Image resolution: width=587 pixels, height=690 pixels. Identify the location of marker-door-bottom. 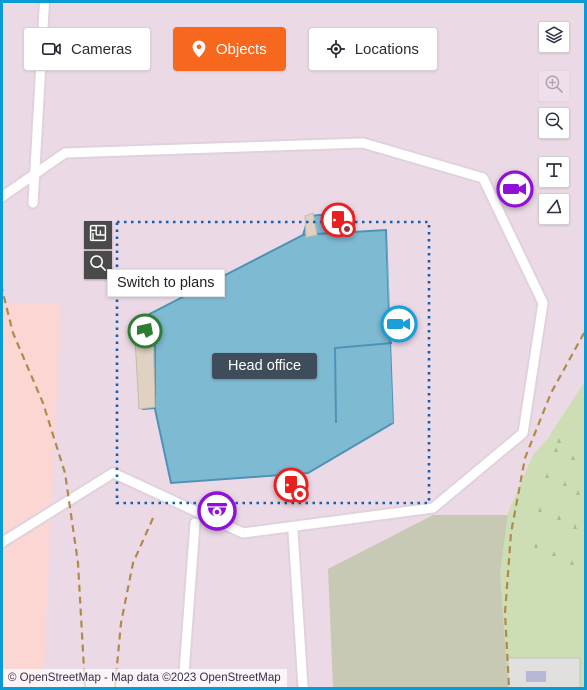
(292, 488).